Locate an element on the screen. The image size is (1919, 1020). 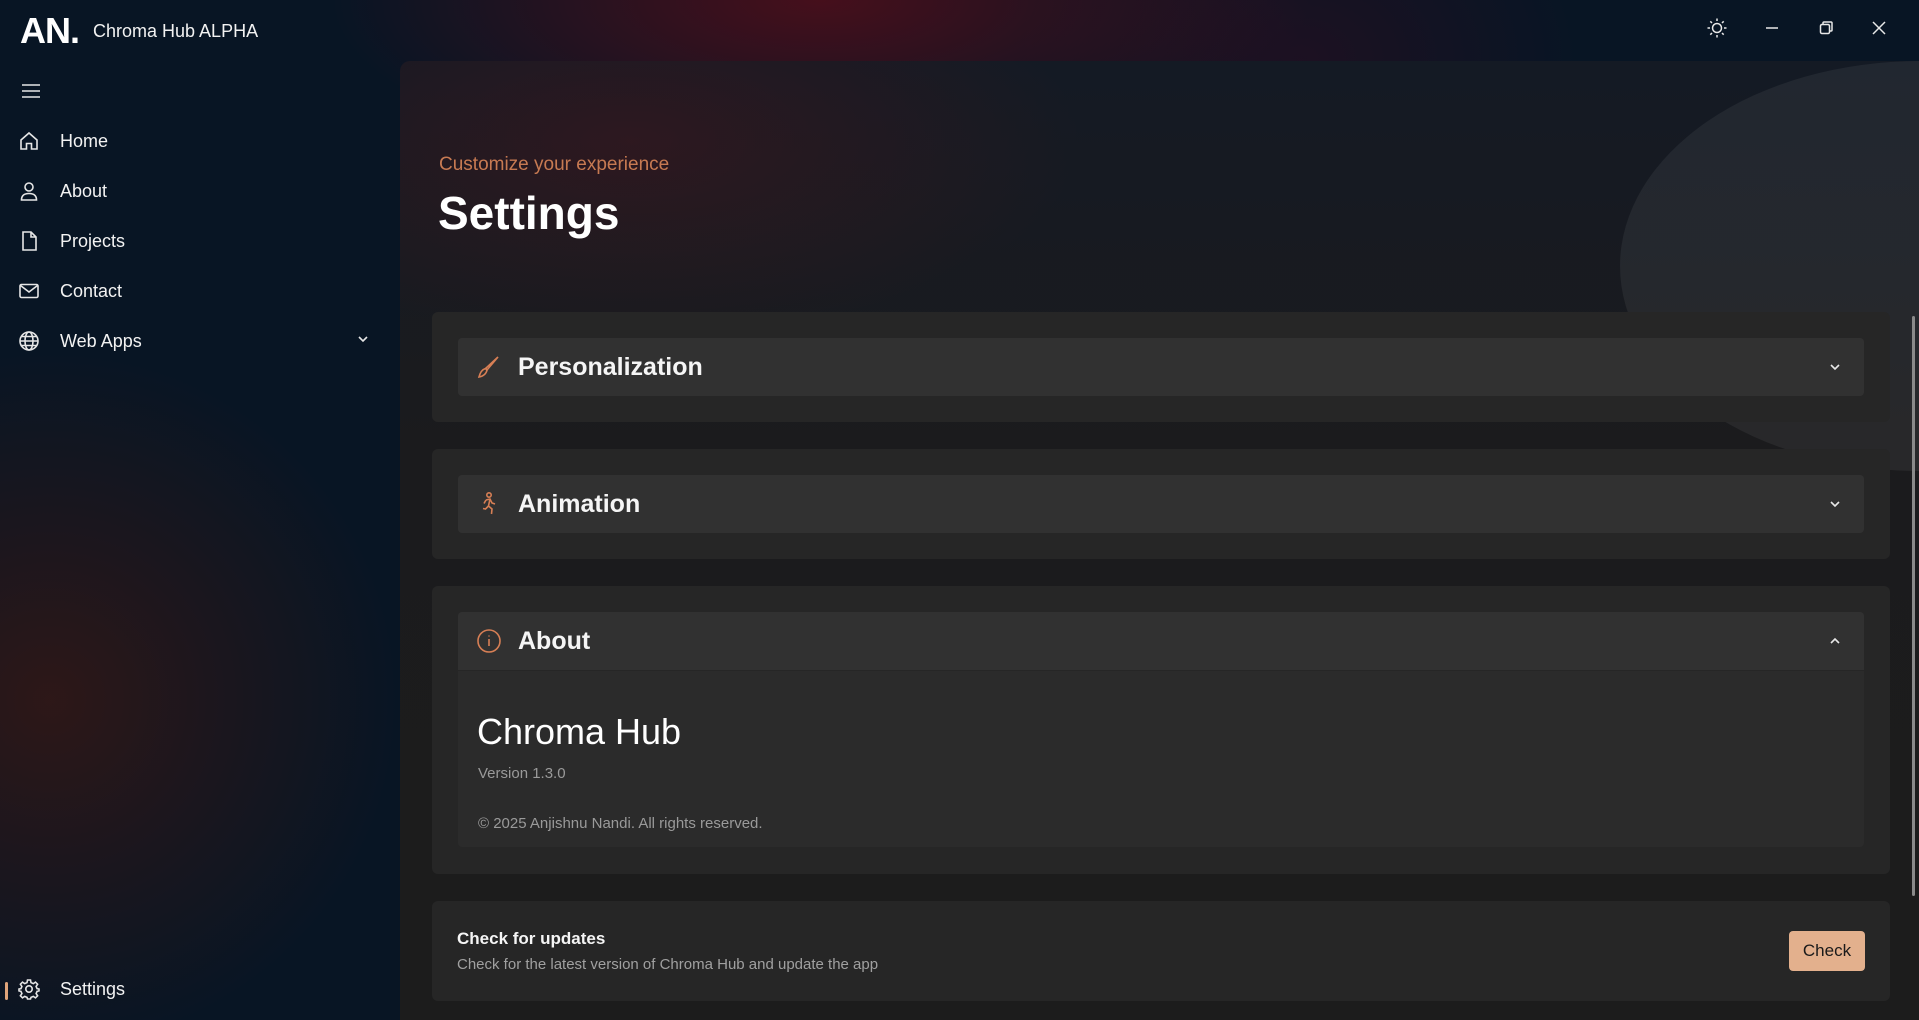
sun-icon is located at coordinates (1717, 30).